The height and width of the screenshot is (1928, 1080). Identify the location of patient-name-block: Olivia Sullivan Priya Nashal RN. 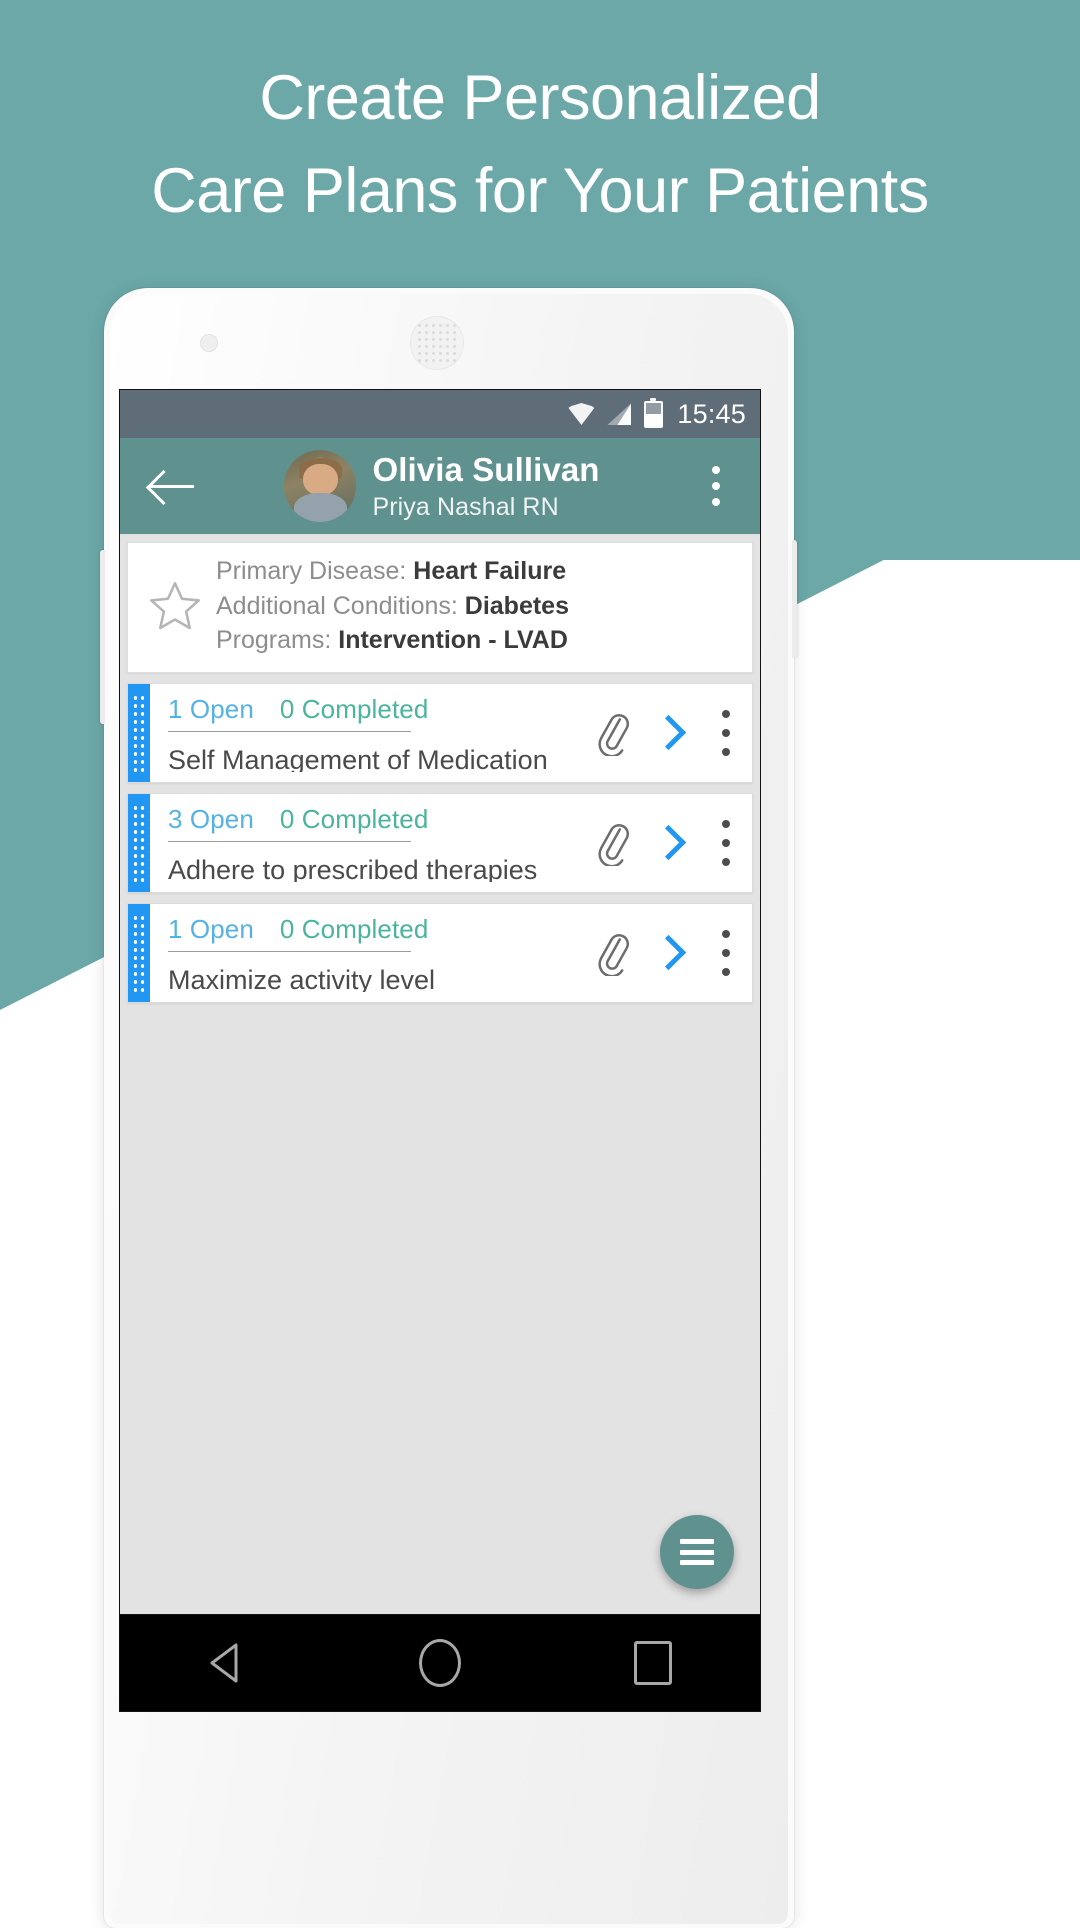
(485, 486).